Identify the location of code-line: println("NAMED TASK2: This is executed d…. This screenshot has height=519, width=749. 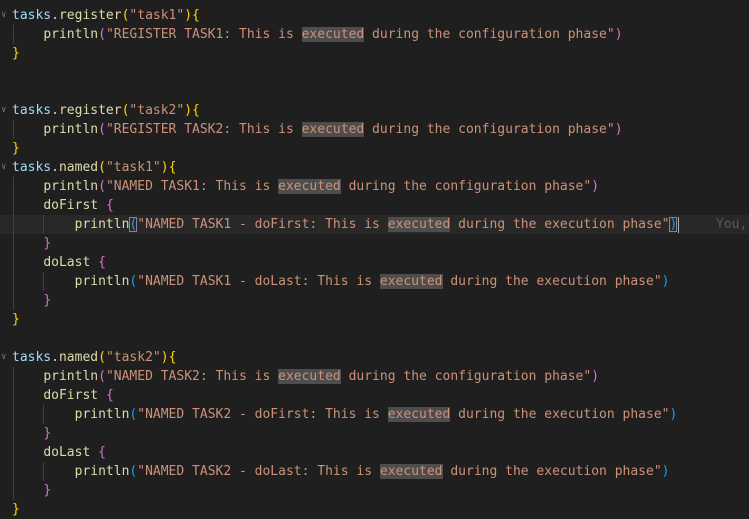
(374, 376).